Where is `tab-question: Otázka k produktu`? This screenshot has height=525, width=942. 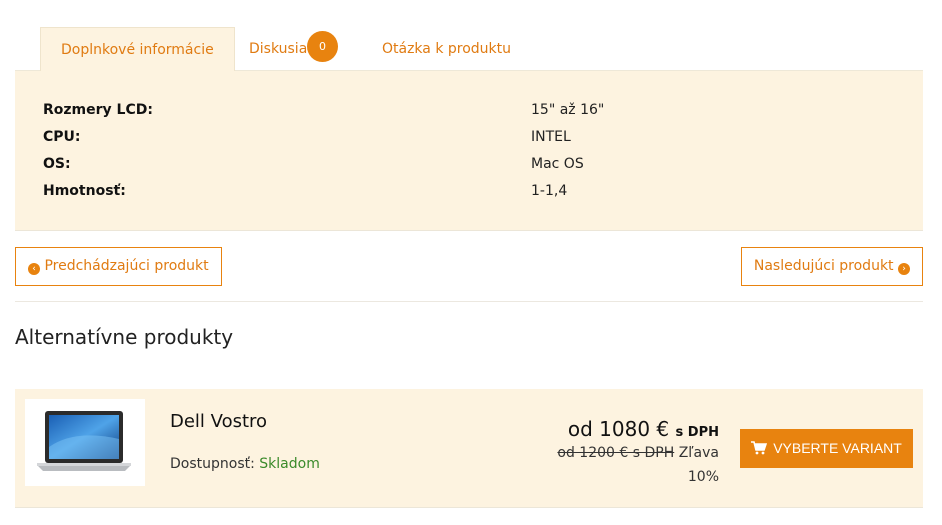 tab-question: Otázka k produktu is located at coordinates (446, 49).